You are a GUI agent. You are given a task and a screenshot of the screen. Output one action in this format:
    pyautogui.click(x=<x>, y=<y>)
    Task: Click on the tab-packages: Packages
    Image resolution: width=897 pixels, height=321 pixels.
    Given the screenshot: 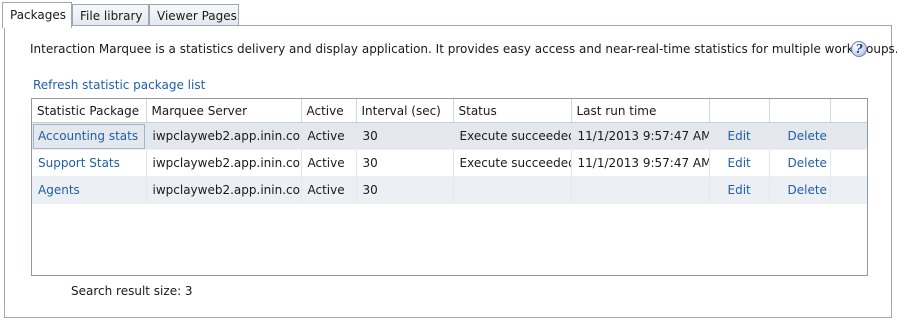 What is the action you would take?
    pyautogui.click(x=37, y=15)
    